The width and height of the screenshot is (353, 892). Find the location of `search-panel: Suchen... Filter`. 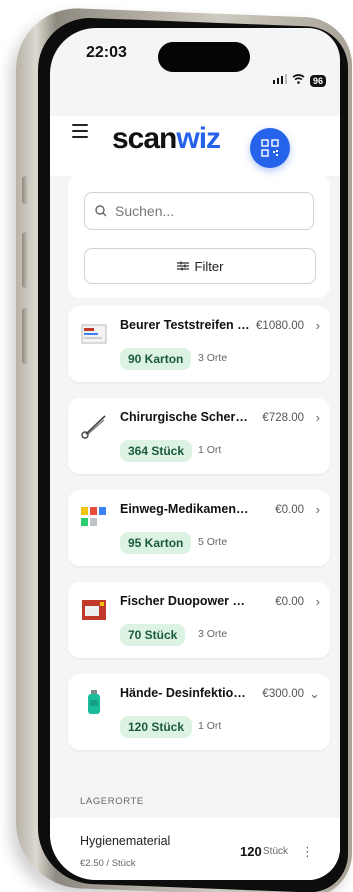

search-panel: Suchen... Filter is located at coordinates (199, 236).